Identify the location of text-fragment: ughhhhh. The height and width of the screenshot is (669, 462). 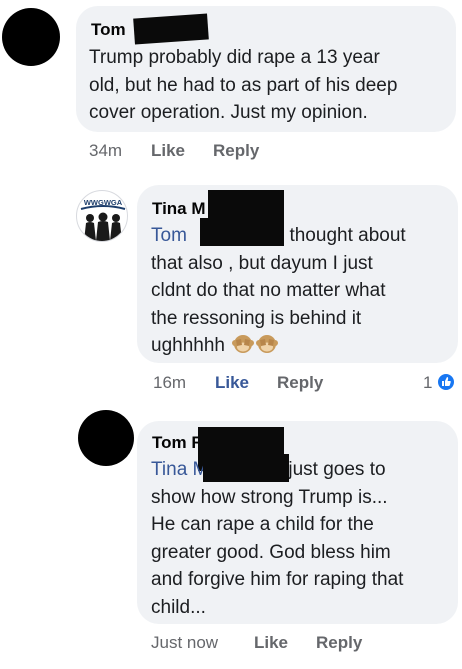
(188, 345).